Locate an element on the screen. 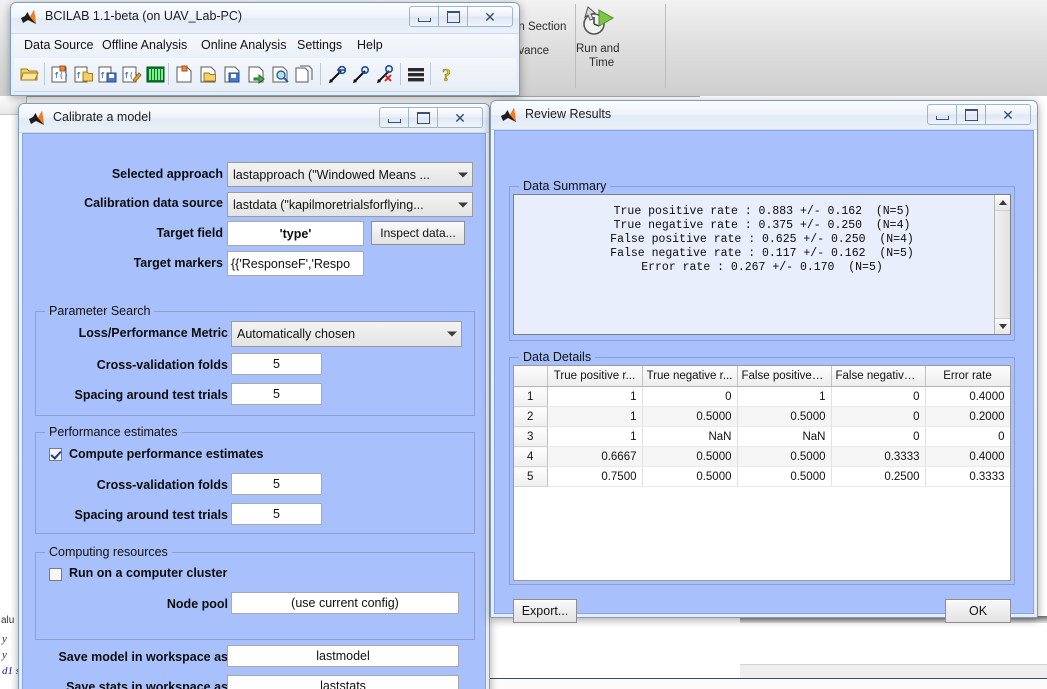  cell-false-negative-rate: 0.2500 is located at coordinates (878, 476).